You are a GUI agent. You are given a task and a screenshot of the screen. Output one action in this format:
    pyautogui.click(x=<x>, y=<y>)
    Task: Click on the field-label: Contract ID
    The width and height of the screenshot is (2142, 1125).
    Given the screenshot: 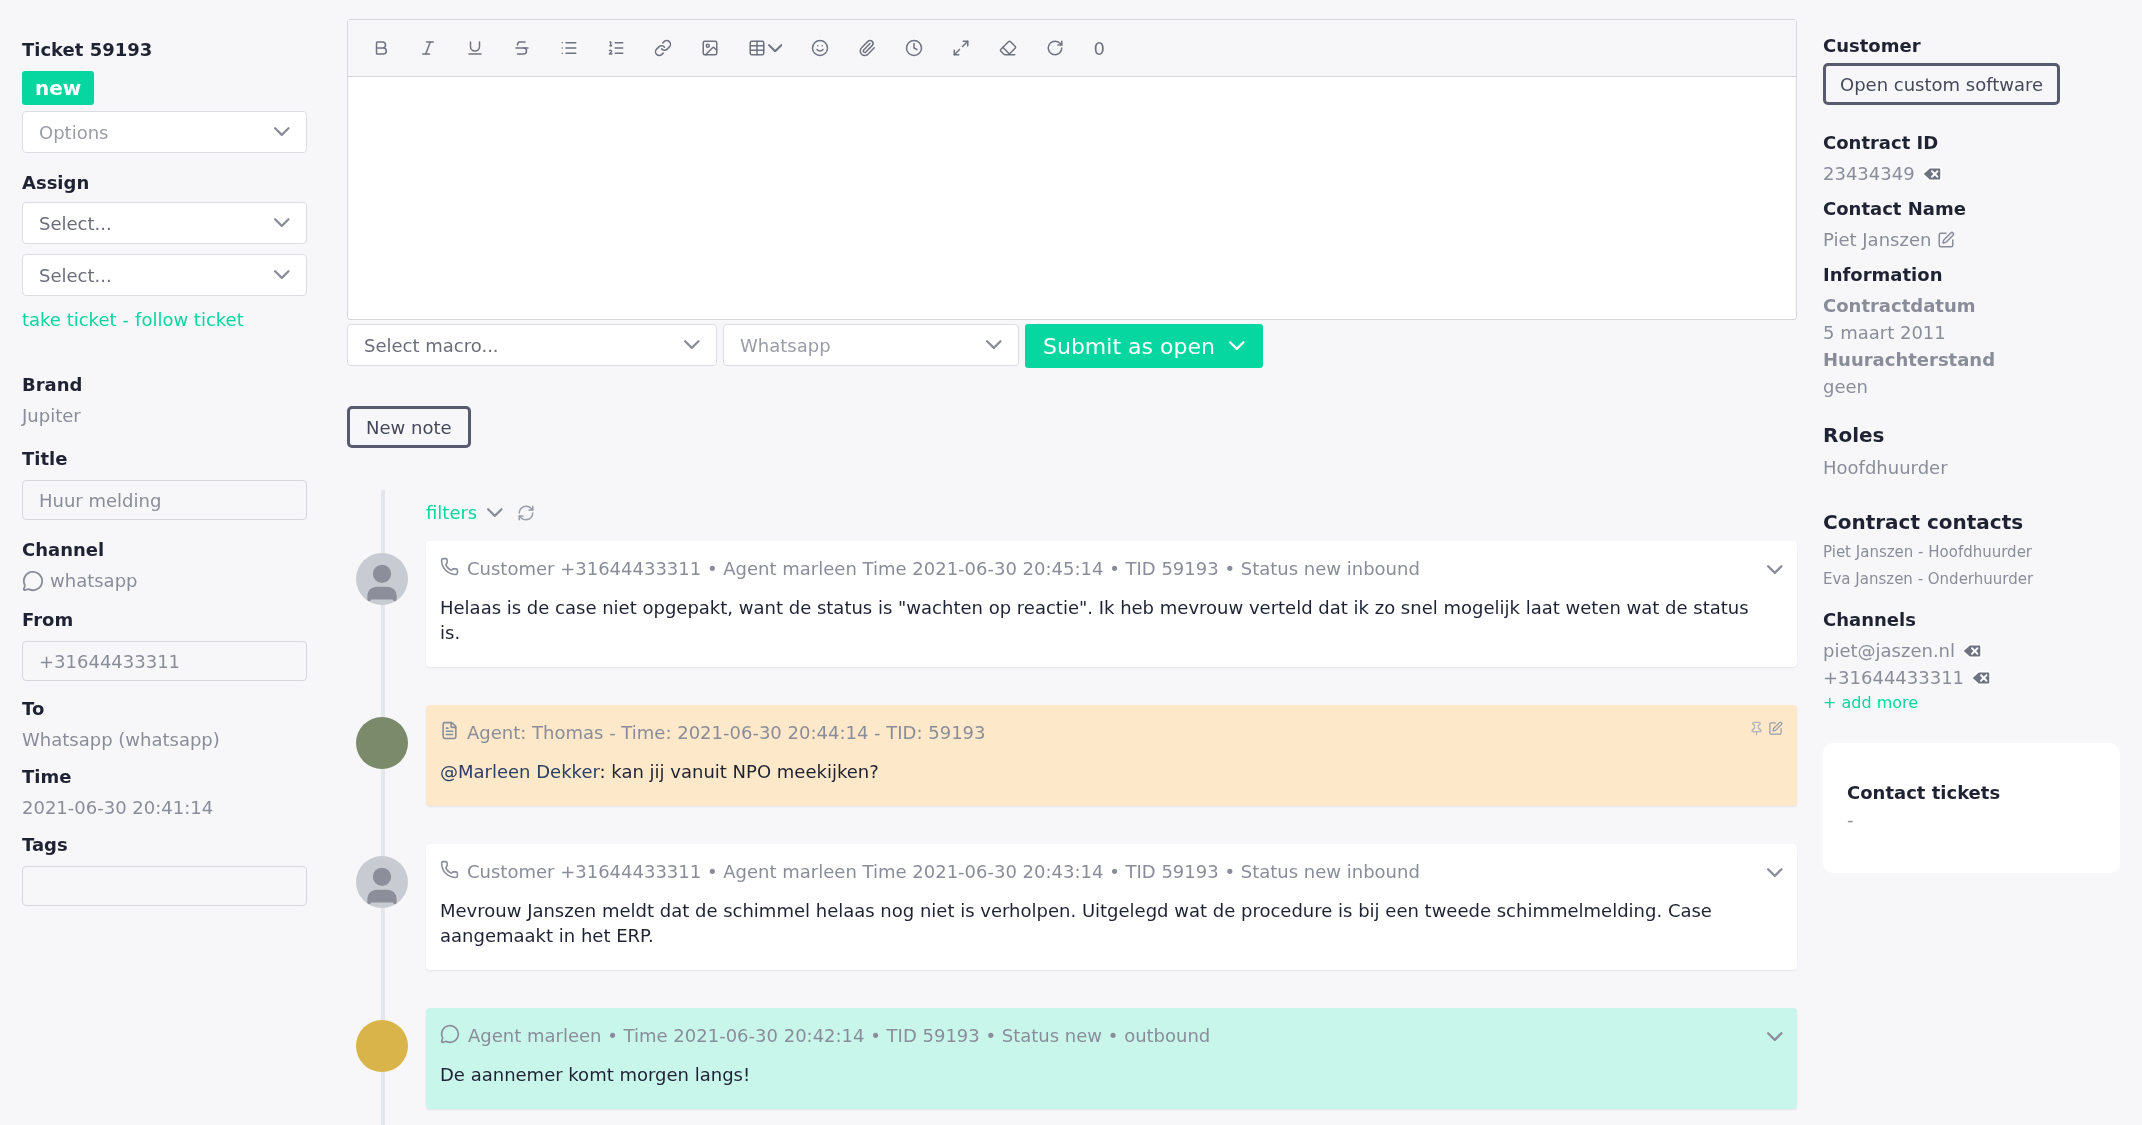 What is the action you would take?
    pyautogui.click(x=1881, y=143)
    